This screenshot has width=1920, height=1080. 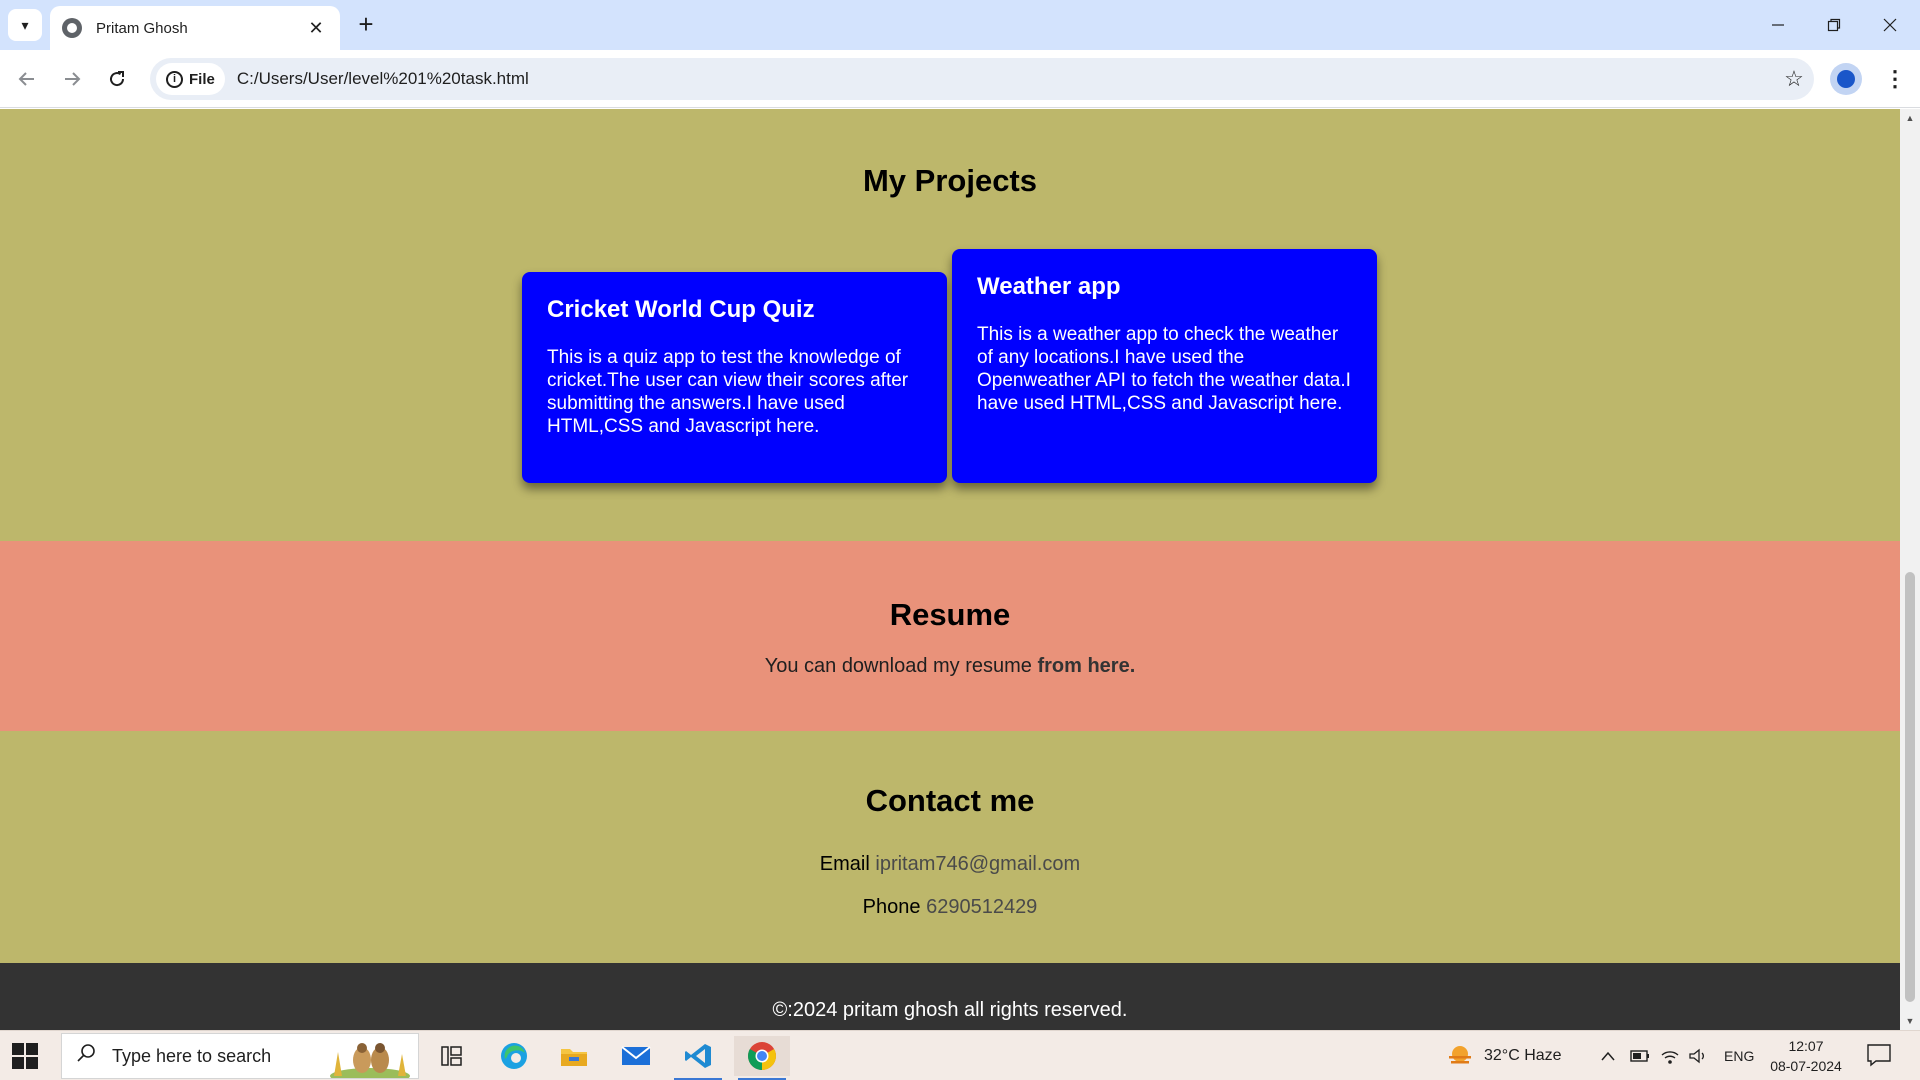 I want to click on project-card-title: Weather app, so click(x=1049, y=286).